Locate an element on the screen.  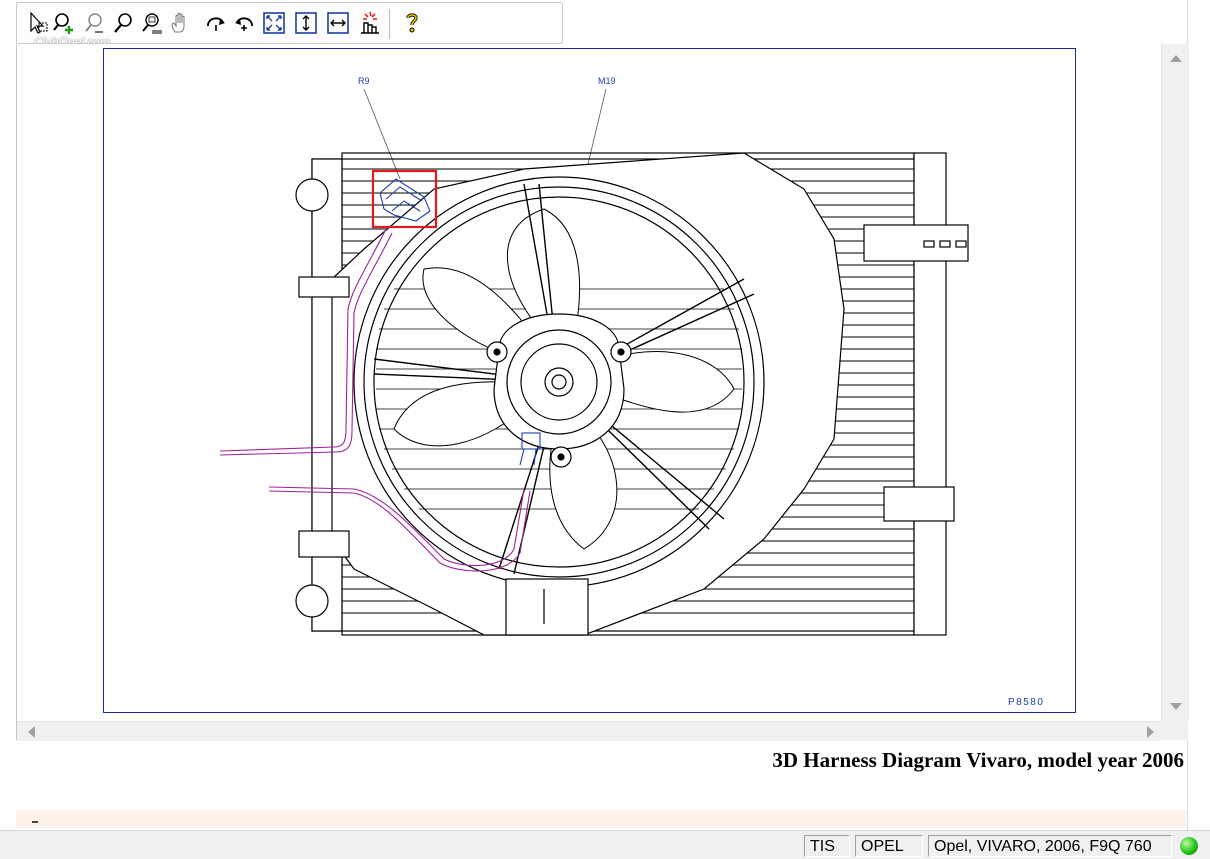
scrollbar-corner is located at coordinates (1174, 730).